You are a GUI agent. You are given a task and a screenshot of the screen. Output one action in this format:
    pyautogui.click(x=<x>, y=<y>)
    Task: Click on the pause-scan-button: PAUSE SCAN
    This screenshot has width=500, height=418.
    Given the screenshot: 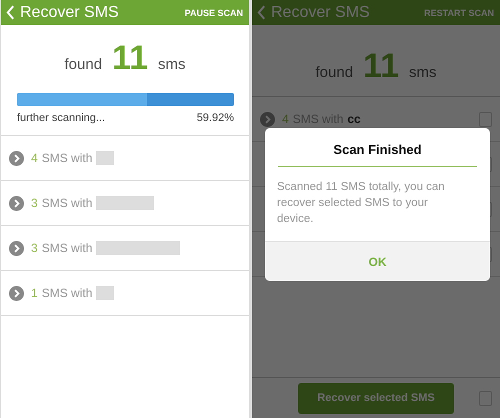 What is the action you would take?
    pyautogui.click(x=213, y=13)
    